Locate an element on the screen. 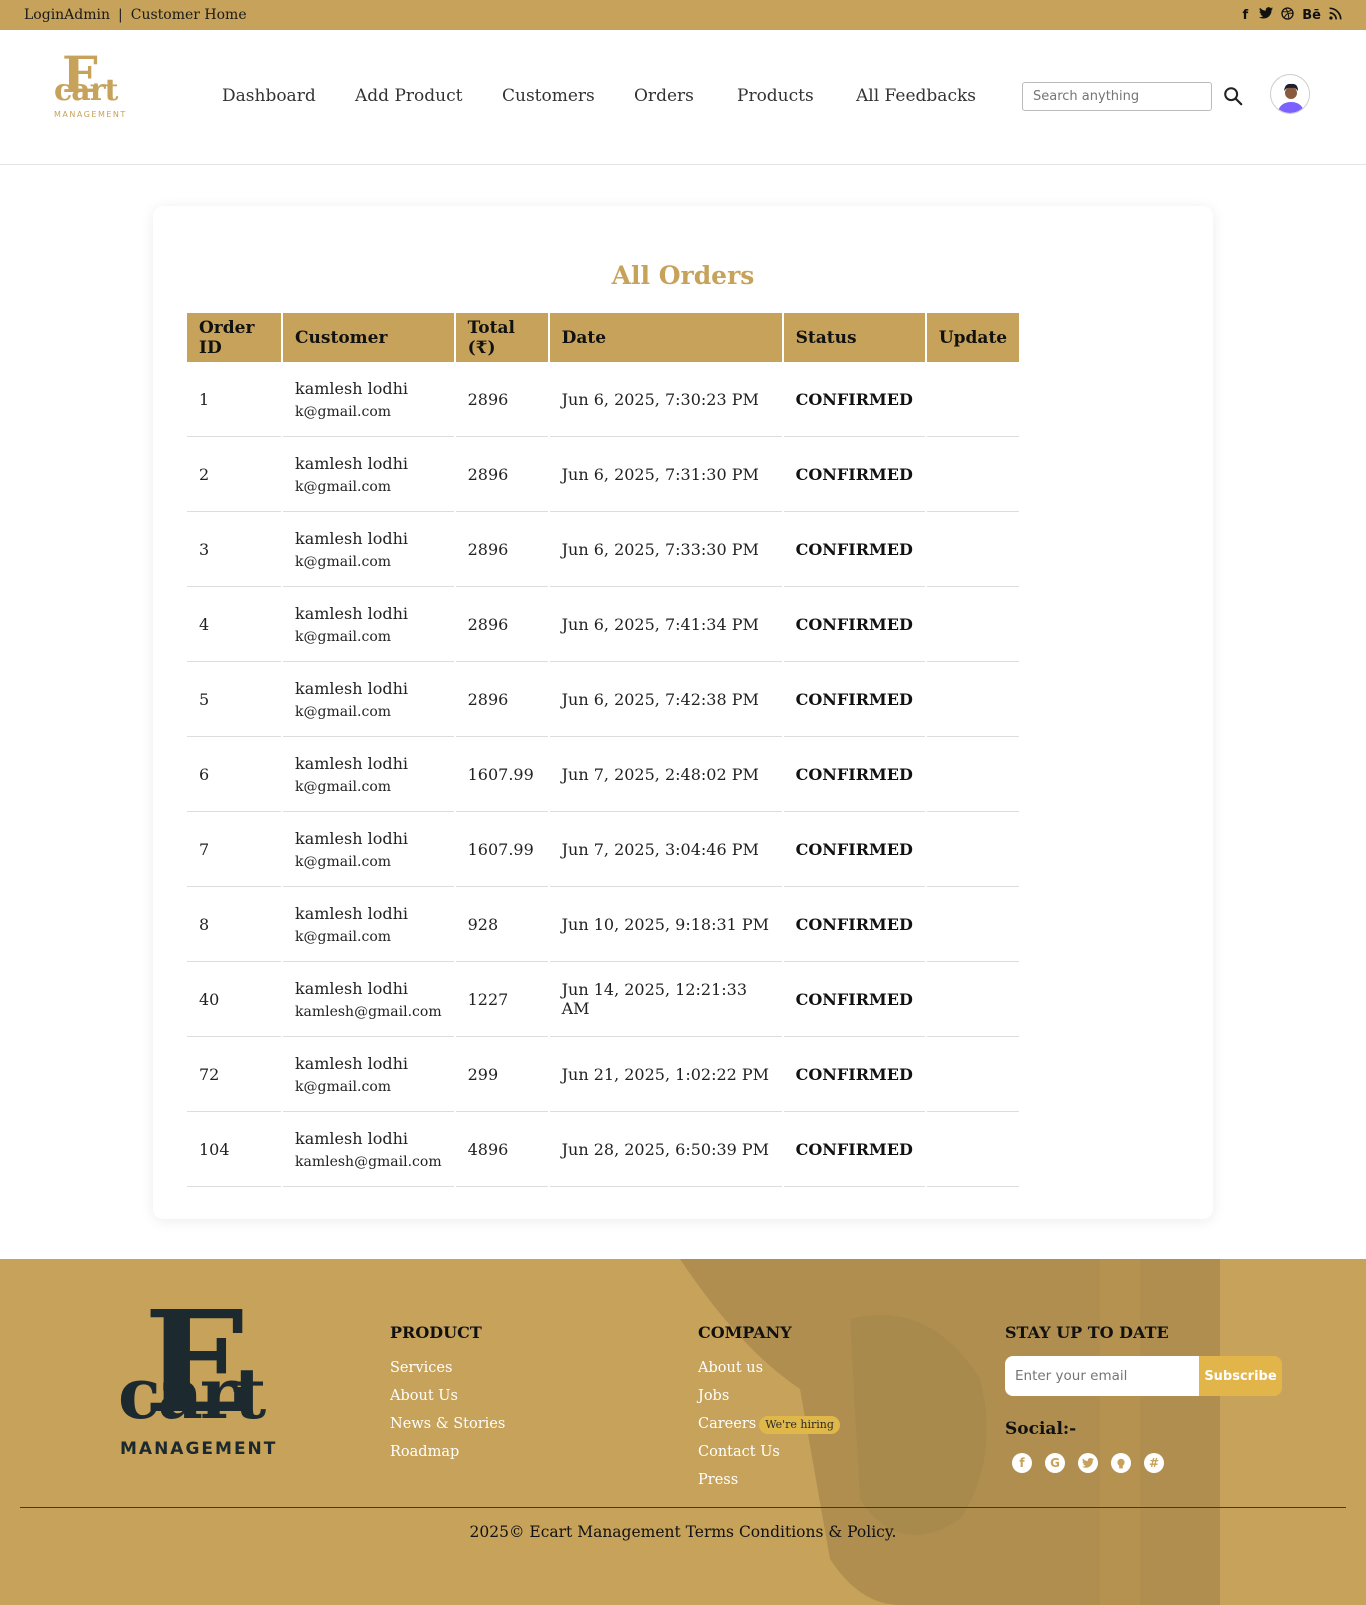  top-social-icons: f Bē is located at coordinates (1290, 15).